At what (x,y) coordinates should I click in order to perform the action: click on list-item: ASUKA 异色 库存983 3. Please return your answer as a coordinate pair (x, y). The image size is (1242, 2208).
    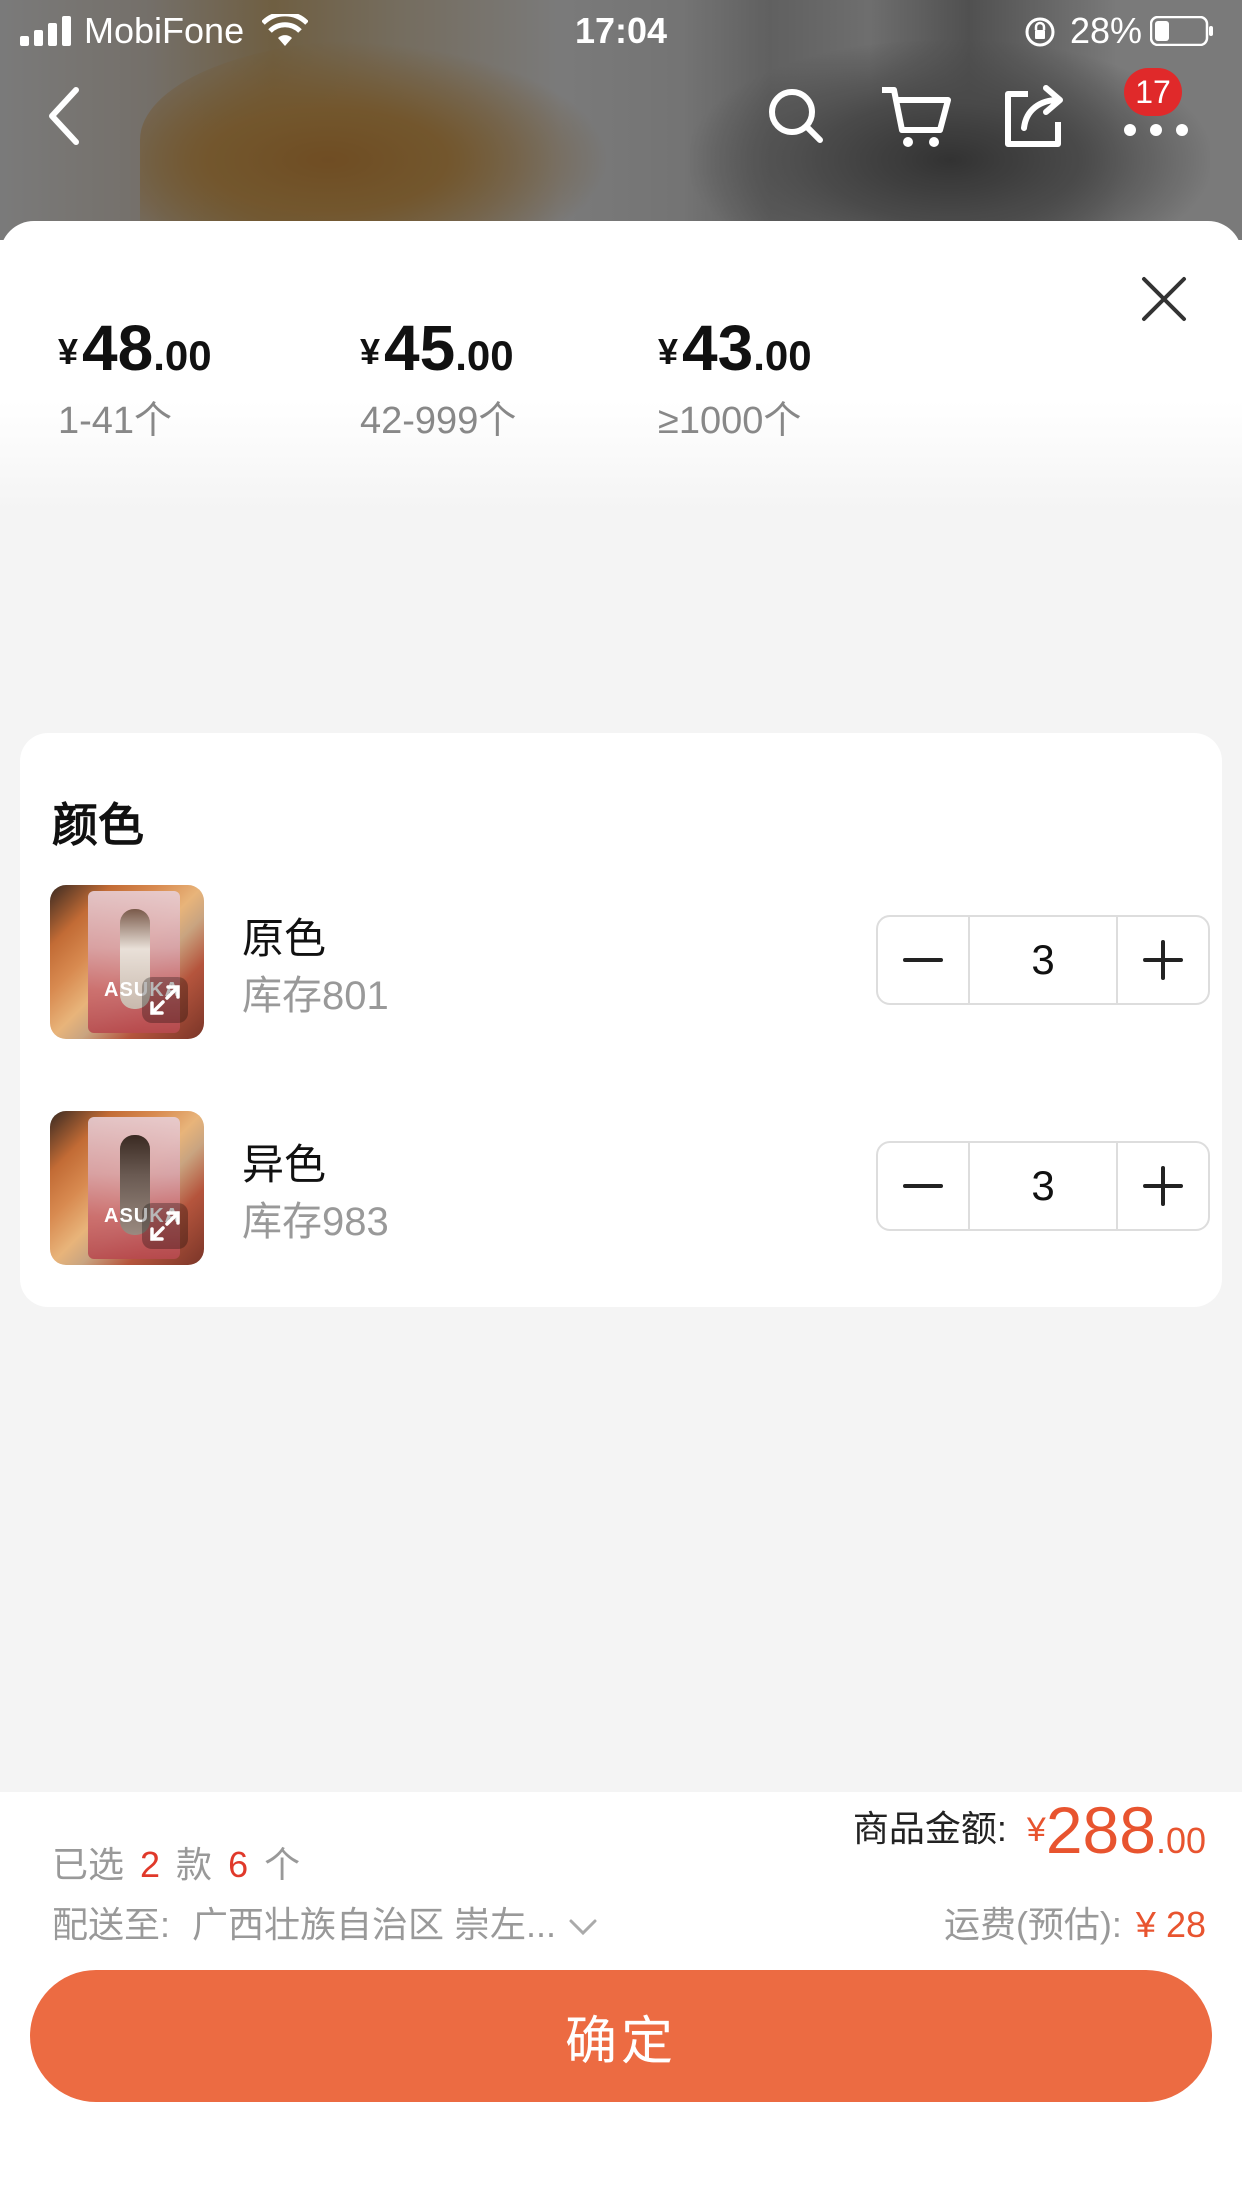
    Looking at the image, I should click on (630, 1188).